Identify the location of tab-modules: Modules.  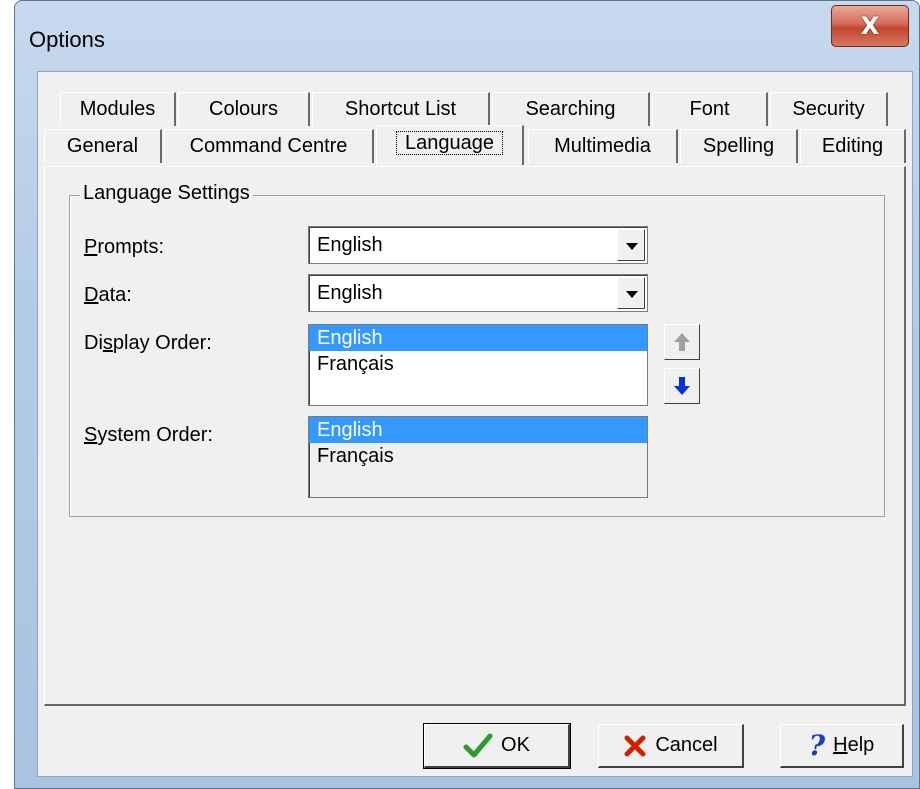
(118, 109).